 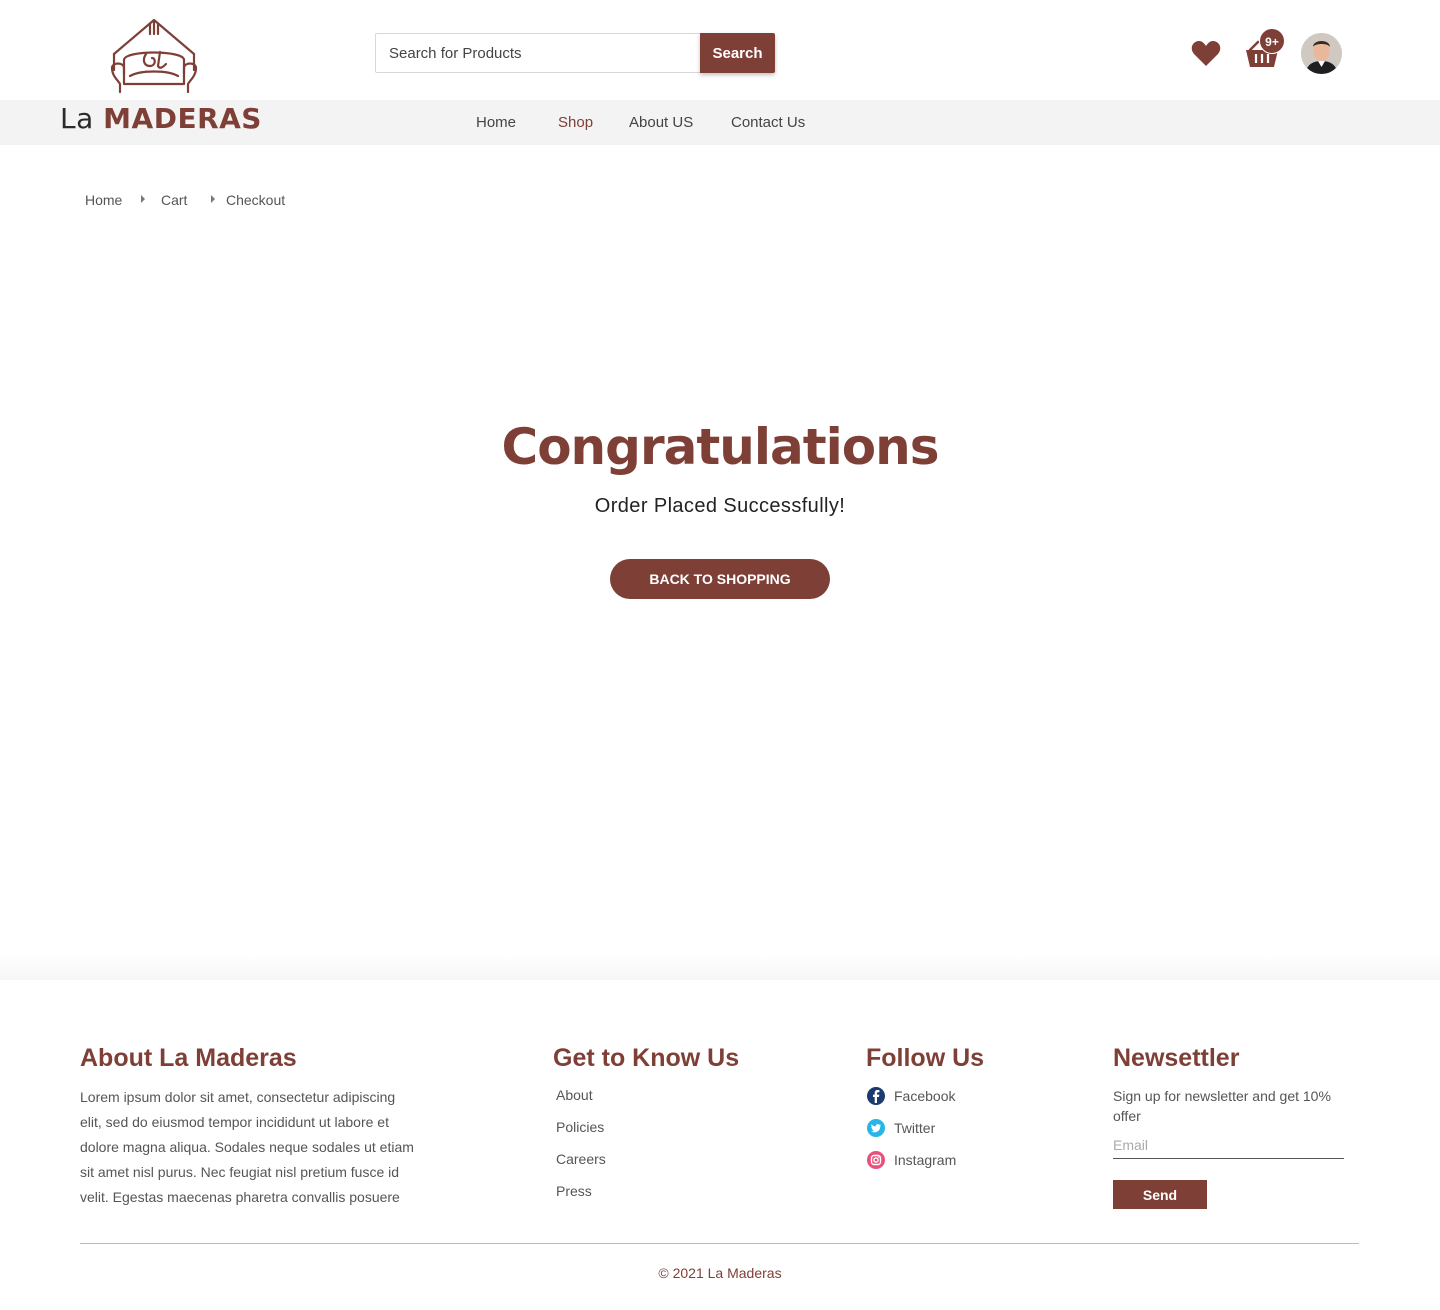 I want to click on search-bar: Search, so click(x=575, y=53).